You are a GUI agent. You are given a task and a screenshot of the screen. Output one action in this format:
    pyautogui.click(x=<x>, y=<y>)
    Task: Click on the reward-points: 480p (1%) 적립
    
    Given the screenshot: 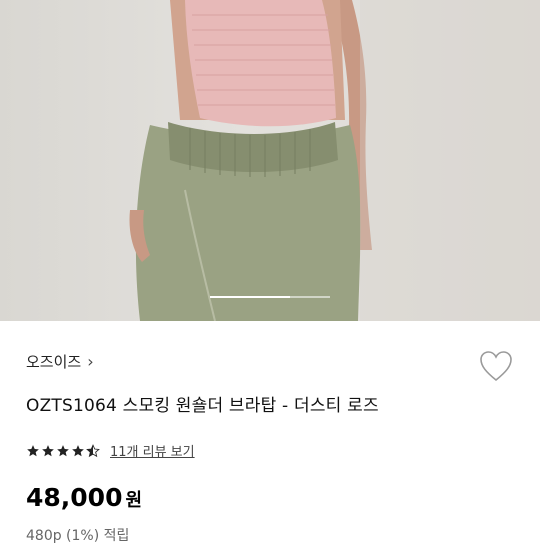 What is the action you would take?
    pyautogui.click(x=78, y=536)
    